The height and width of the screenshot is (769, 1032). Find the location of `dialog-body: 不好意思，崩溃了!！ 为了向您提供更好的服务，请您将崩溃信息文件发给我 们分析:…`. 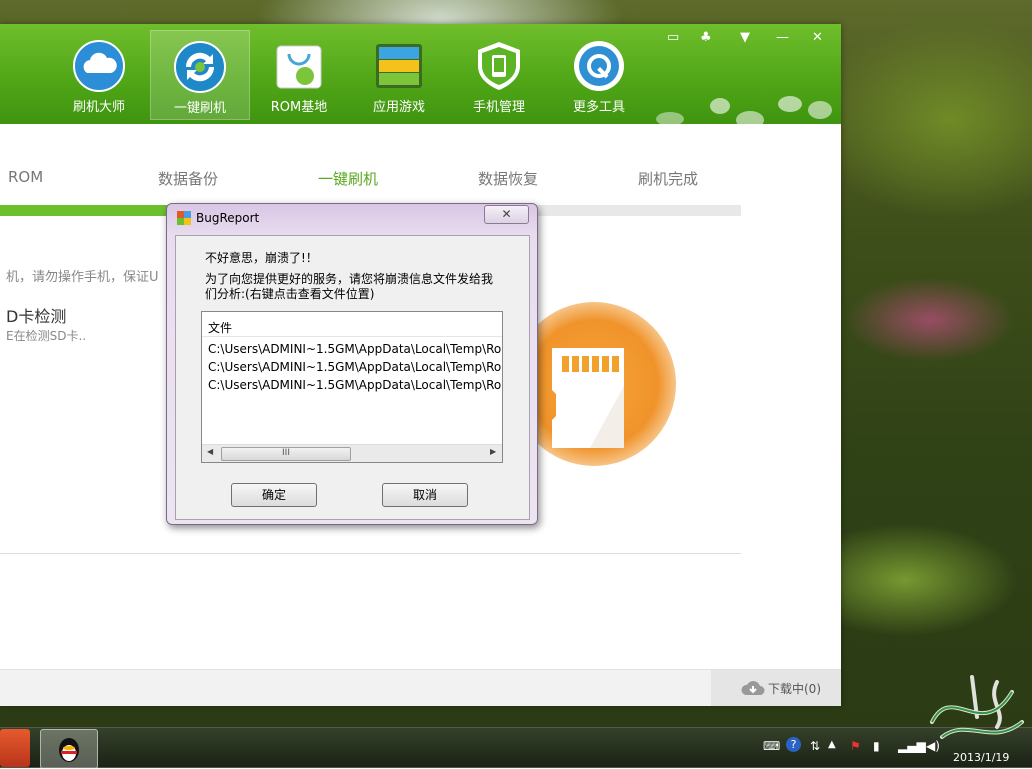

dialog-body: 不好意思，崩溃了!！ 为了向您提供更好的服务，请您将崩溃信息文件发给我 们分析:… is located at coordinates (352, 377).